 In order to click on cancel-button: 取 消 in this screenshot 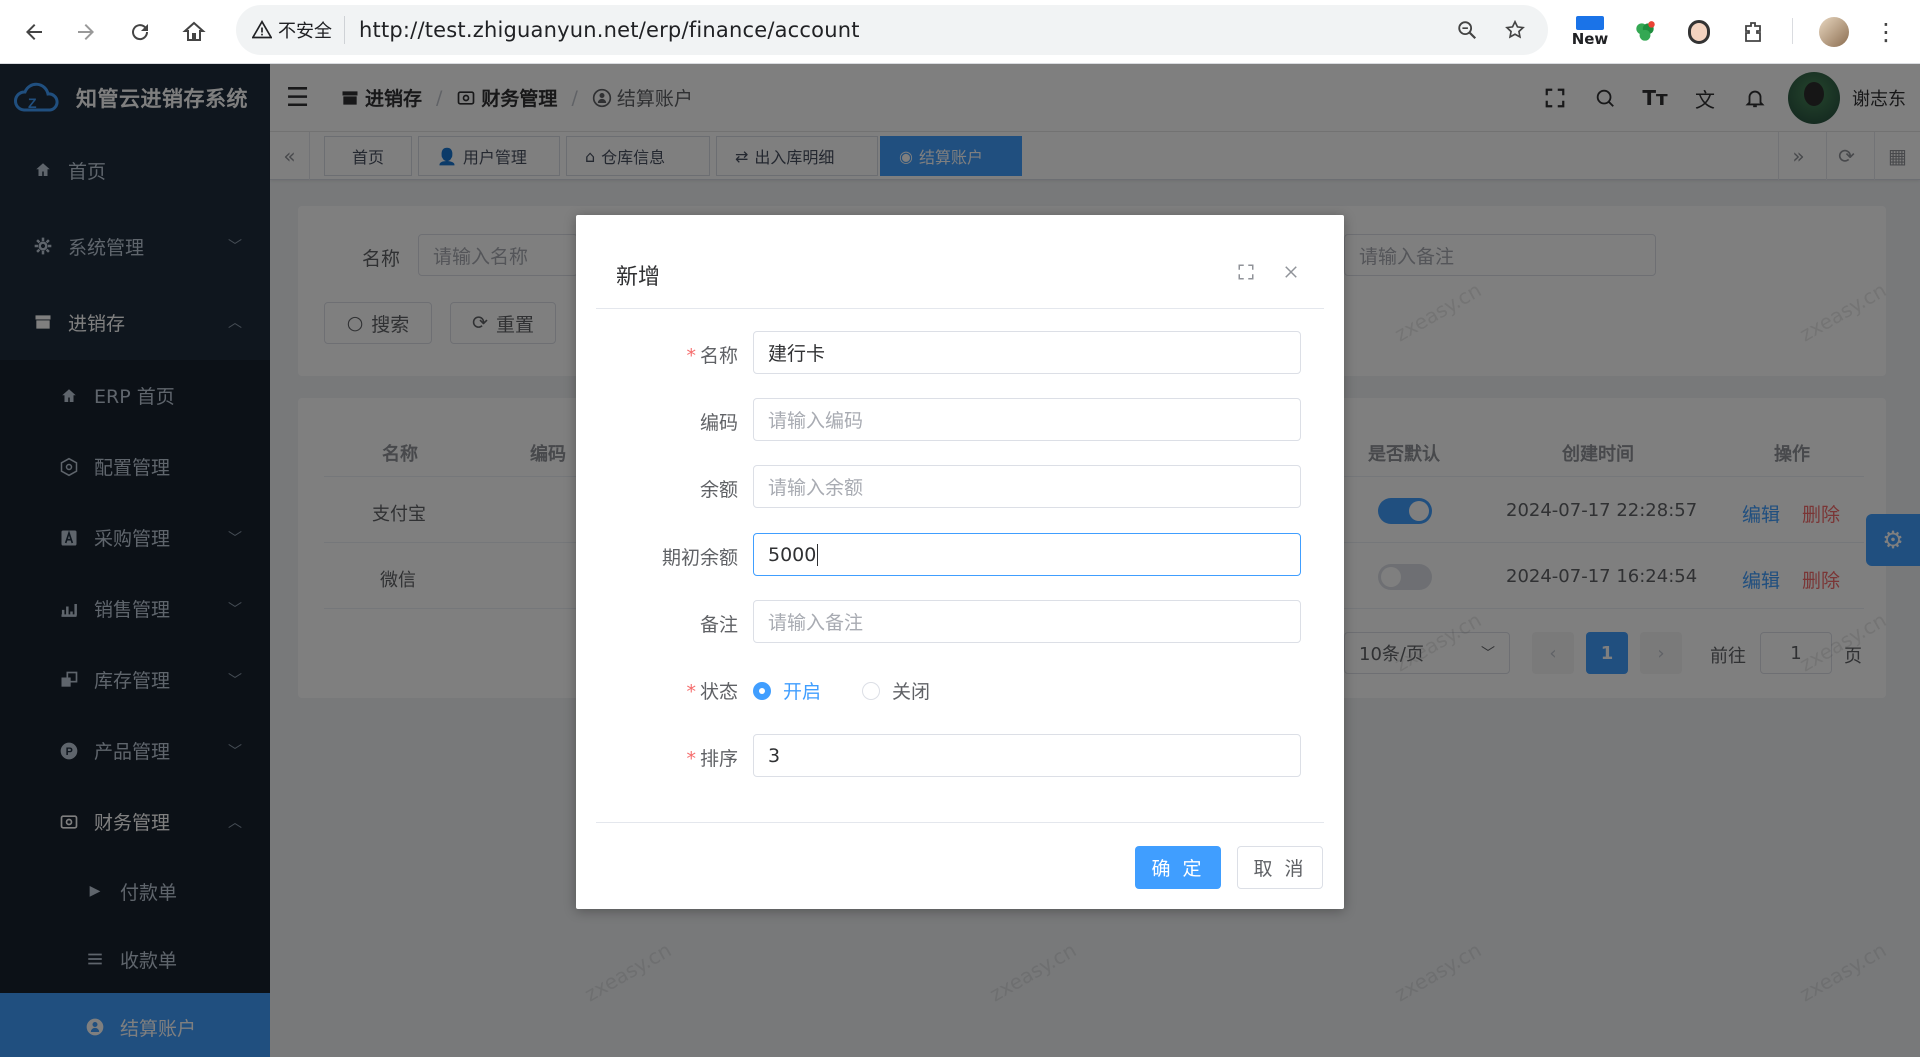, I will do `click(1280, 867)`.